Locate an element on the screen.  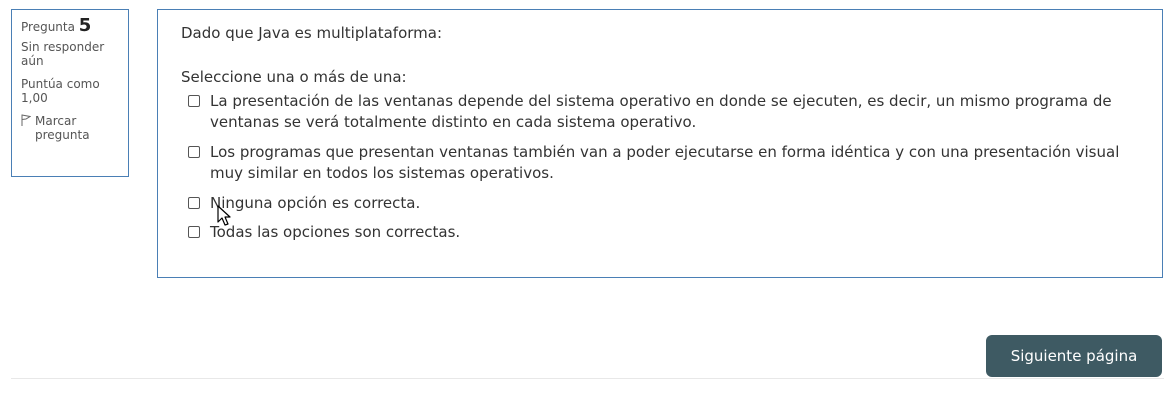
option-label: Ninguna opción es correcta. is located at coordinates (665, 203).